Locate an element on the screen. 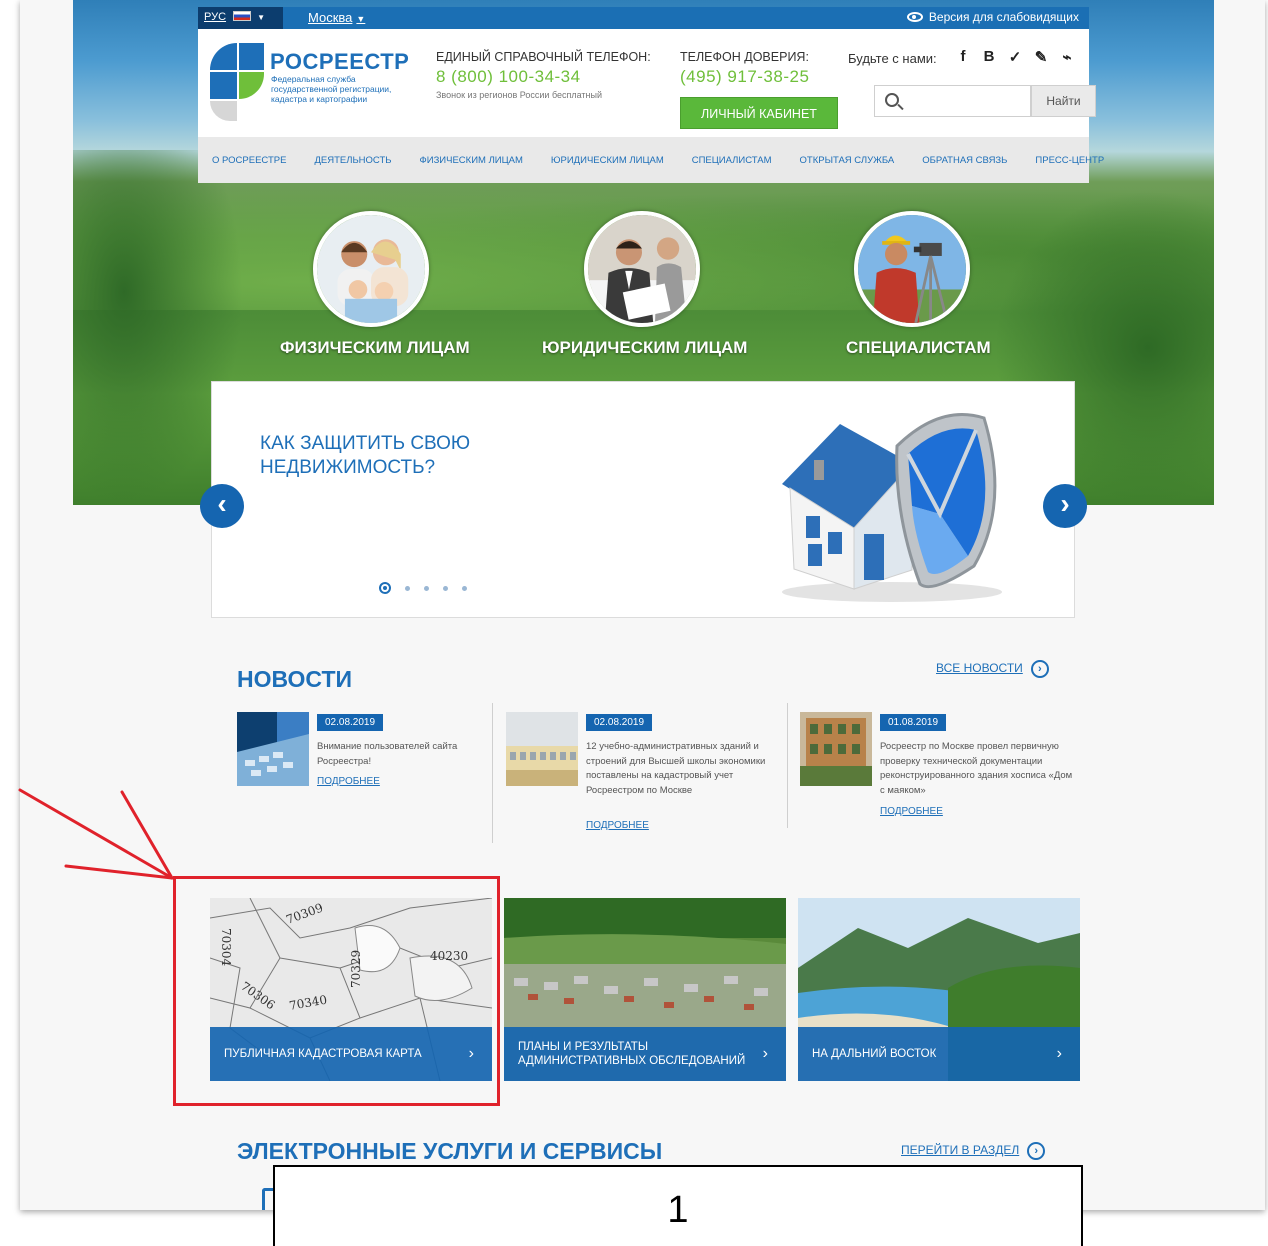  legal-entities-label: ЮРИДИЧЕСКИМ ЛИЦАМ is located at coordinates (644, 348).